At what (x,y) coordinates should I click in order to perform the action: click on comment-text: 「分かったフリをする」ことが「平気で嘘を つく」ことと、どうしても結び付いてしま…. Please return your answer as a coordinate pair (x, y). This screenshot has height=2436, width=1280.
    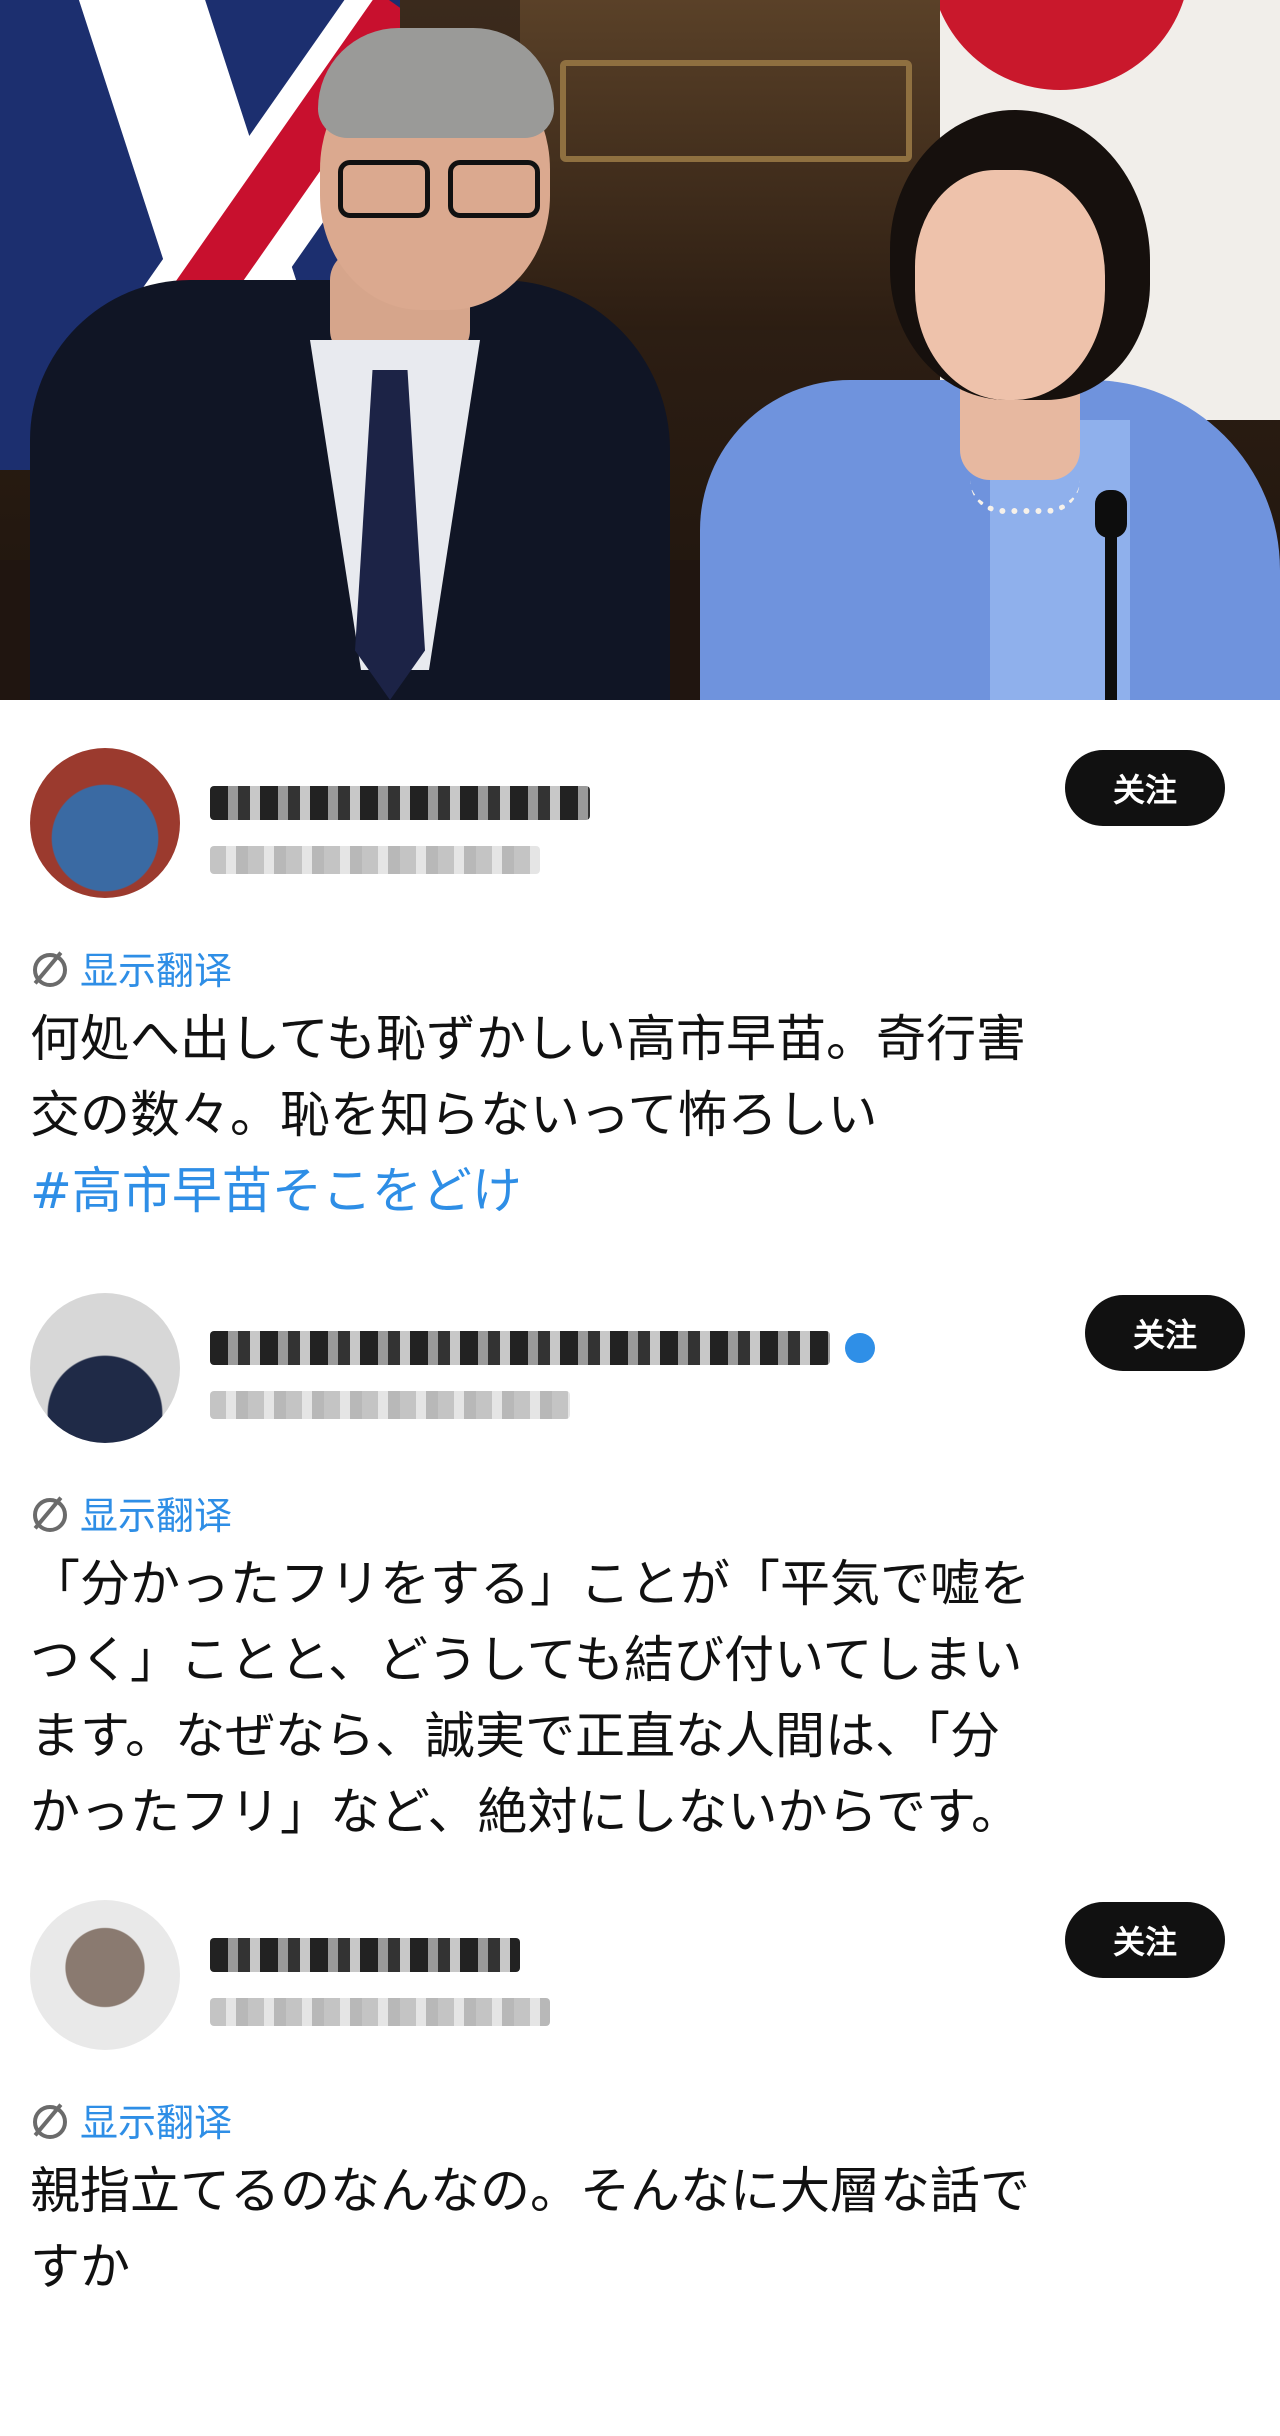
    Looking at the image, I should click on (530, 1698).